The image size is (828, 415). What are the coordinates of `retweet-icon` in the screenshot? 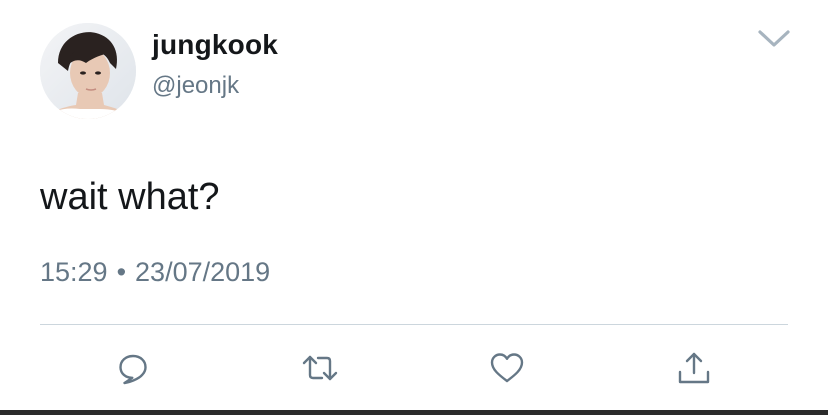 It's located at (320, 368).